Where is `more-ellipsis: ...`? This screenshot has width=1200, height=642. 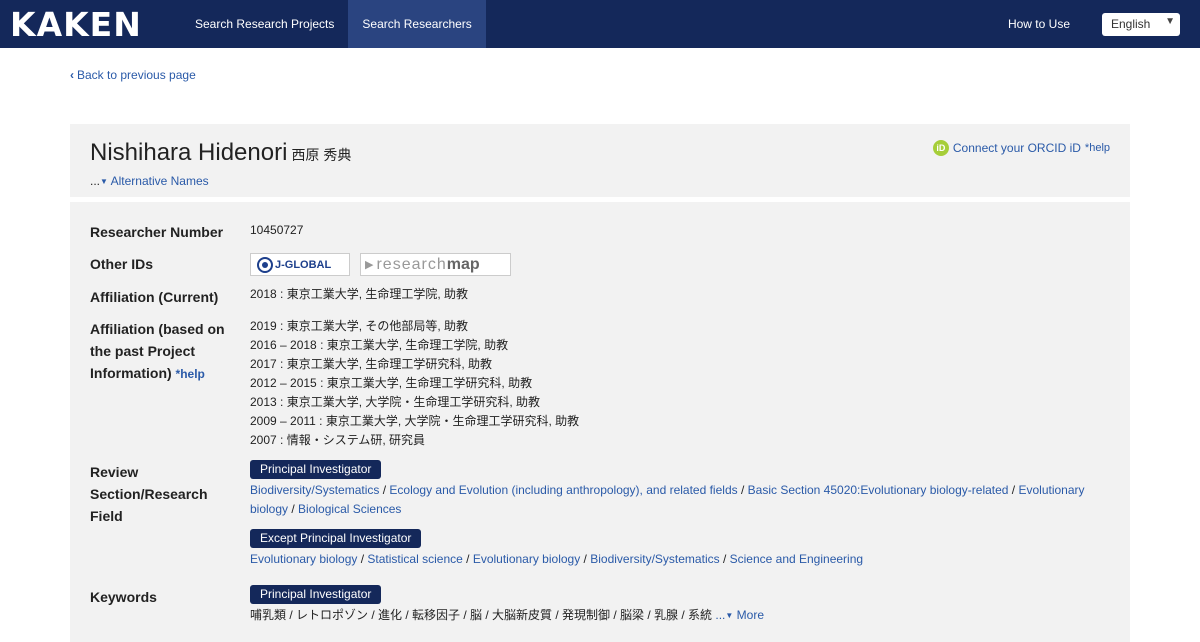 more-ellipsis: ... is located at coordinates (720, 615).